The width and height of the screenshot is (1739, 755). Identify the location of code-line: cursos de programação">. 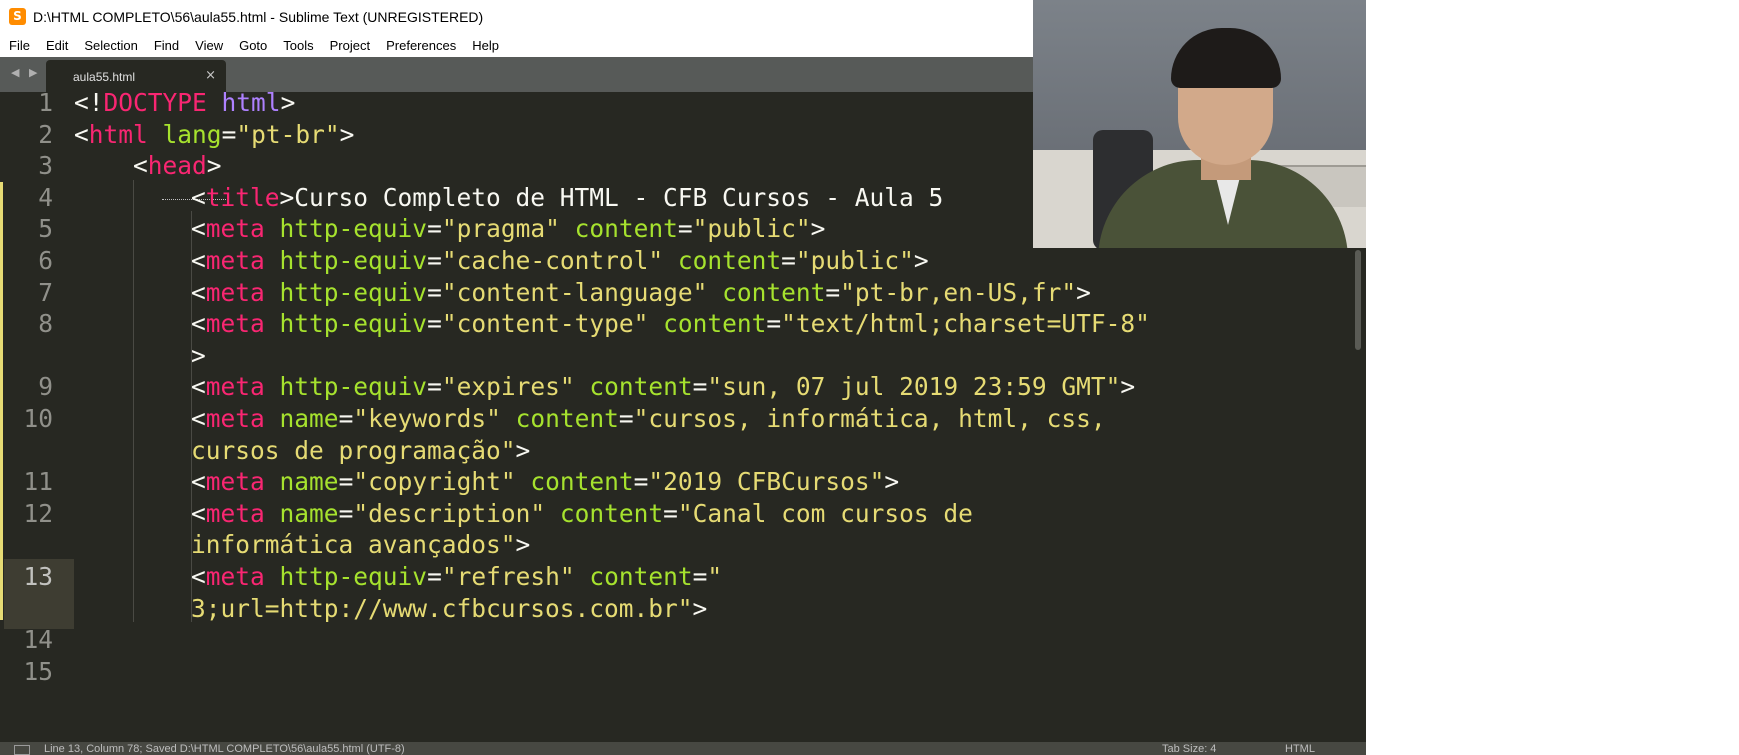
(677, 450).